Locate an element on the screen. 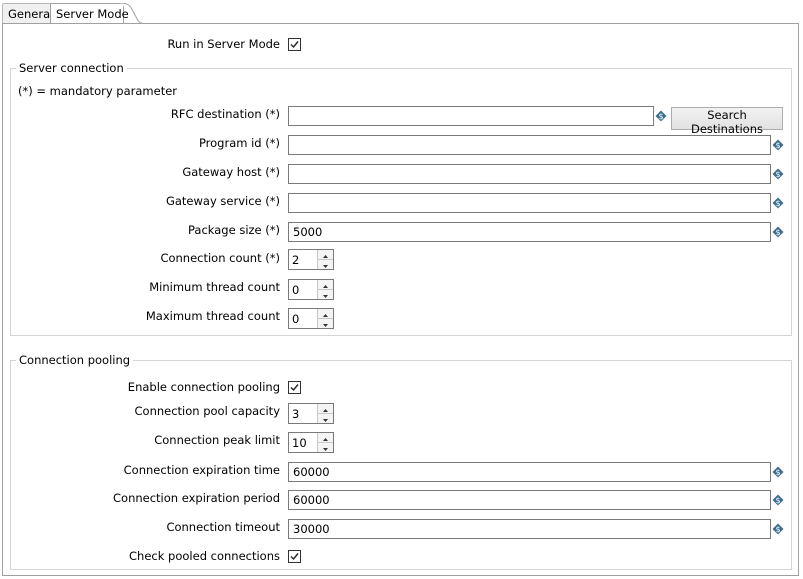 This screenshot has height=579, width=803. peak-limit-value: 10 is located at coordinates (299, 443).